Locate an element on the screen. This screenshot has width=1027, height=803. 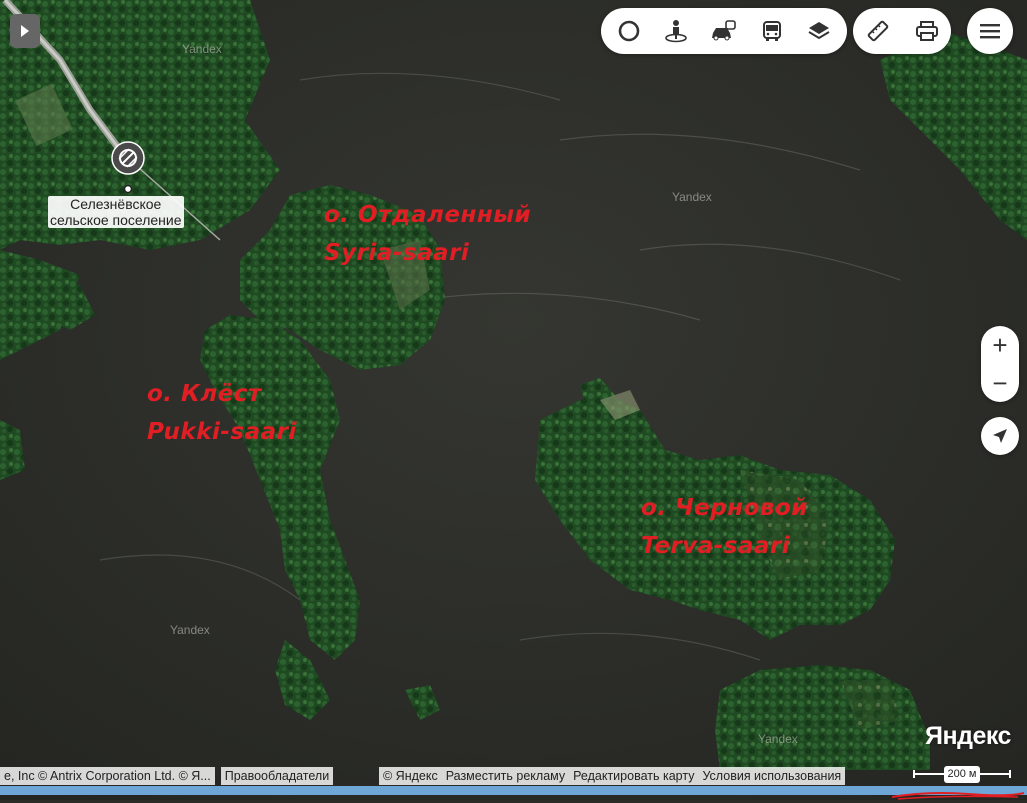
menu-icon is located at coordinates (990, 31).